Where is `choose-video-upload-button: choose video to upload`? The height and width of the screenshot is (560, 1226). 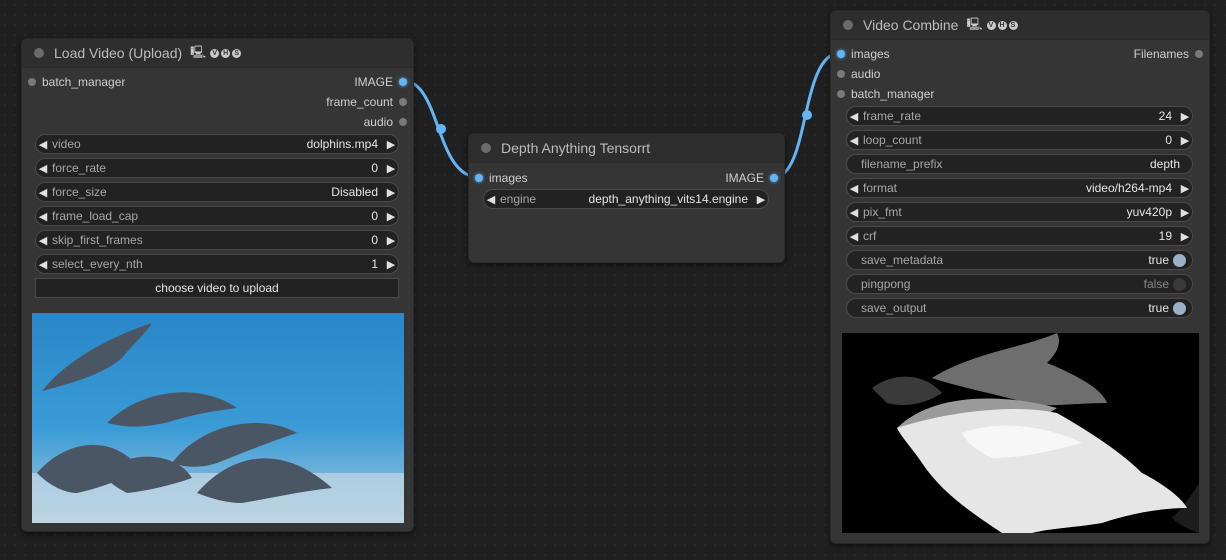
choose-video-upload-button: choose video to upload is located at coordinates (217, 288).